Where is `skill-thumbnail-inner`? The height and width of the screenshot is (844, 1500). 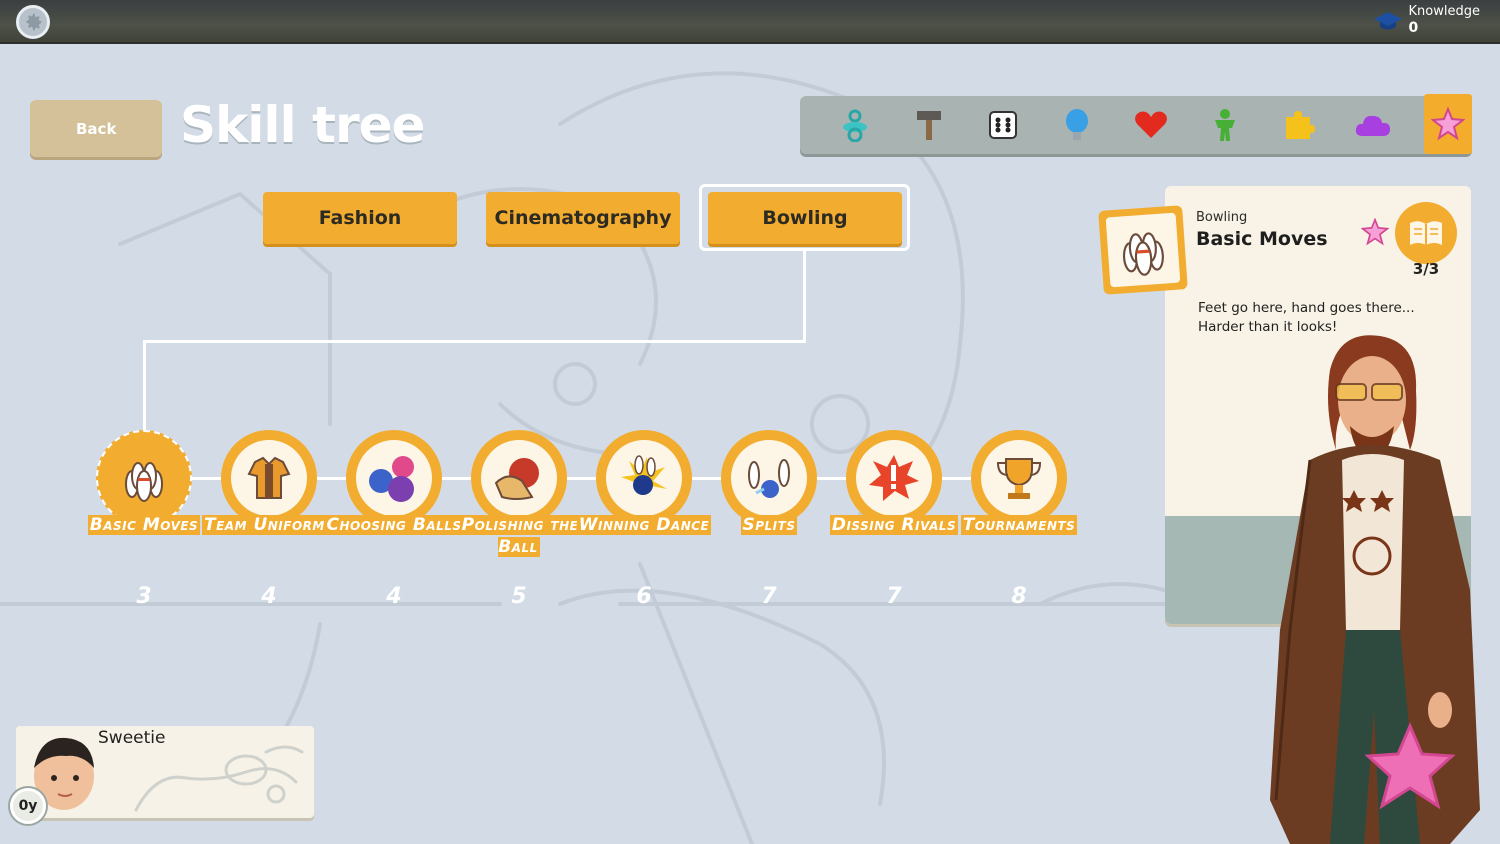
skill-thumbnail-inner is located at coordinates (1143, 250).